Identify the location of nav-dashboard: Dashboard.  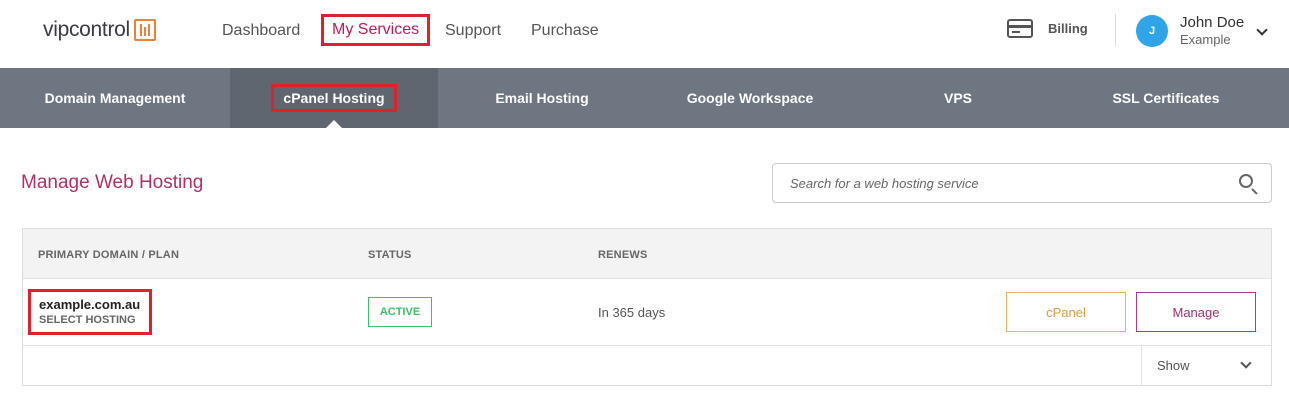
(261, 31).